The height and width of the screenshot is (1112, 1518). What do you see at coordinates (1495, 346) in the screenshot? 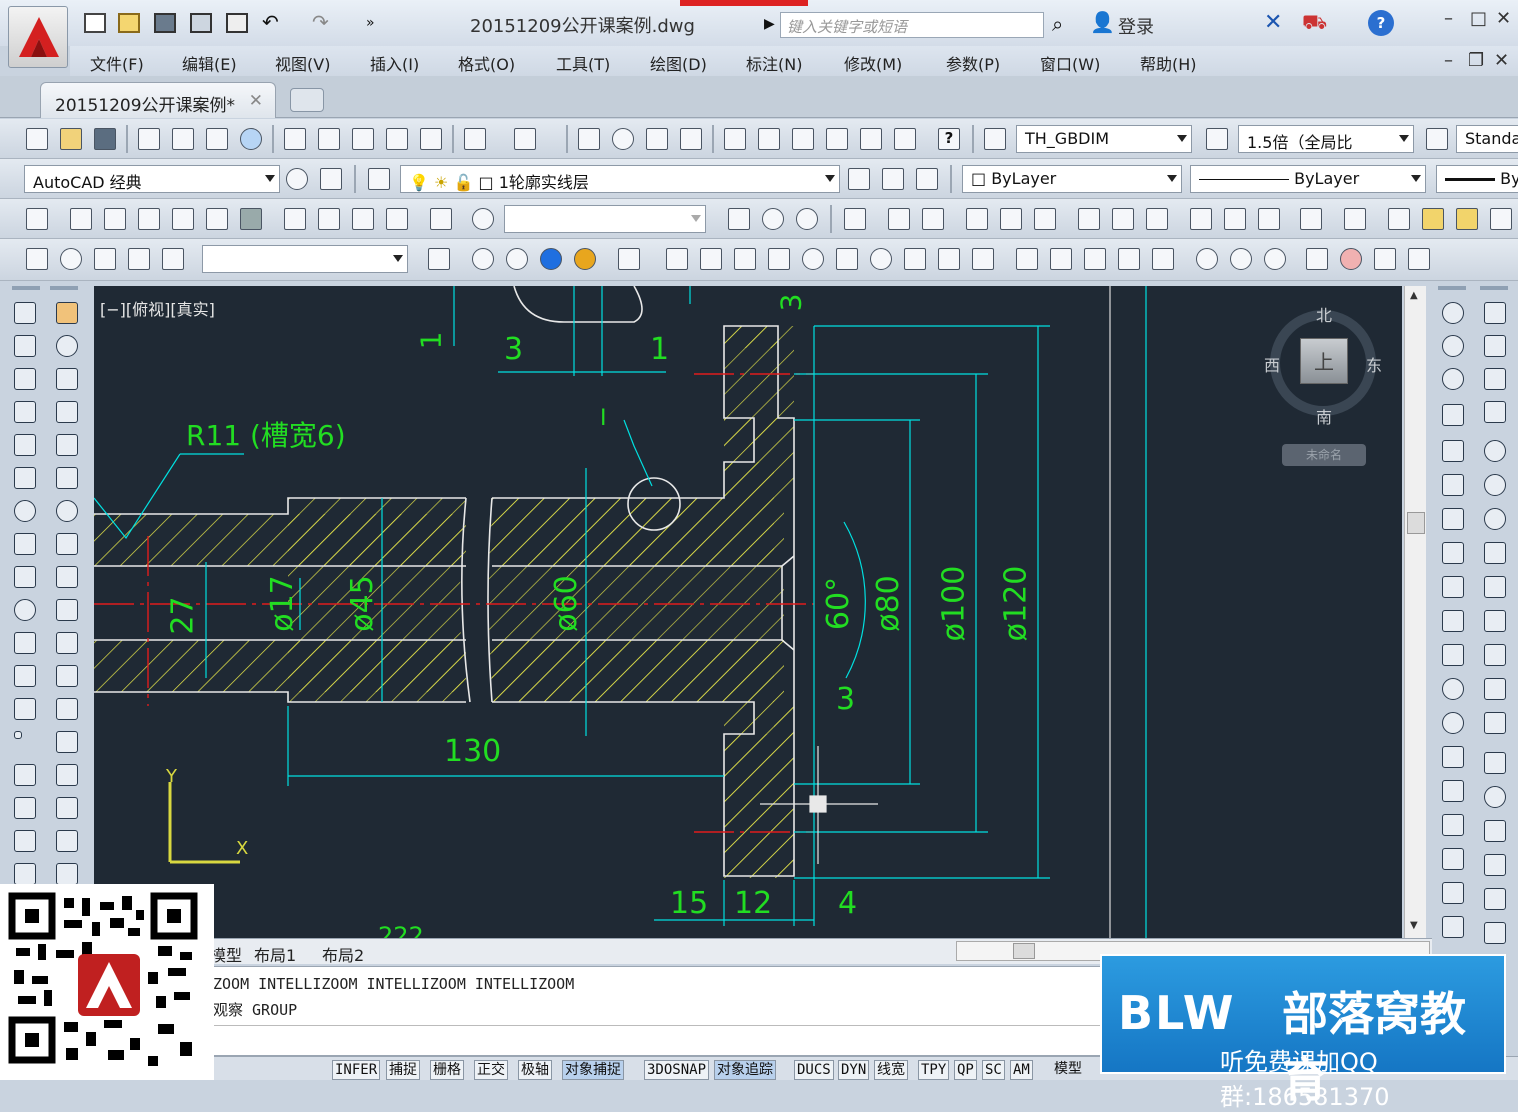
I see `aligned-dim-icon` at bounding box center [1495, 346].